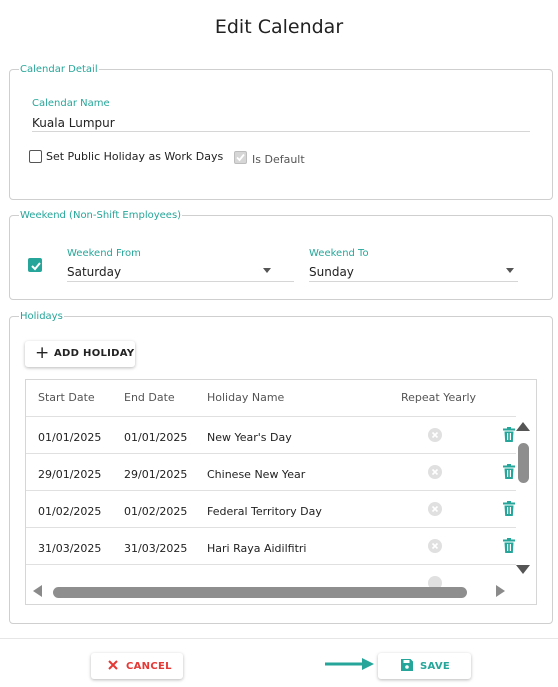 Image resolution: width=558 pixels, height=687 pixels. Describe the element at coordinates (271, 416) in the screenshot. I see `header-divider` at that location.